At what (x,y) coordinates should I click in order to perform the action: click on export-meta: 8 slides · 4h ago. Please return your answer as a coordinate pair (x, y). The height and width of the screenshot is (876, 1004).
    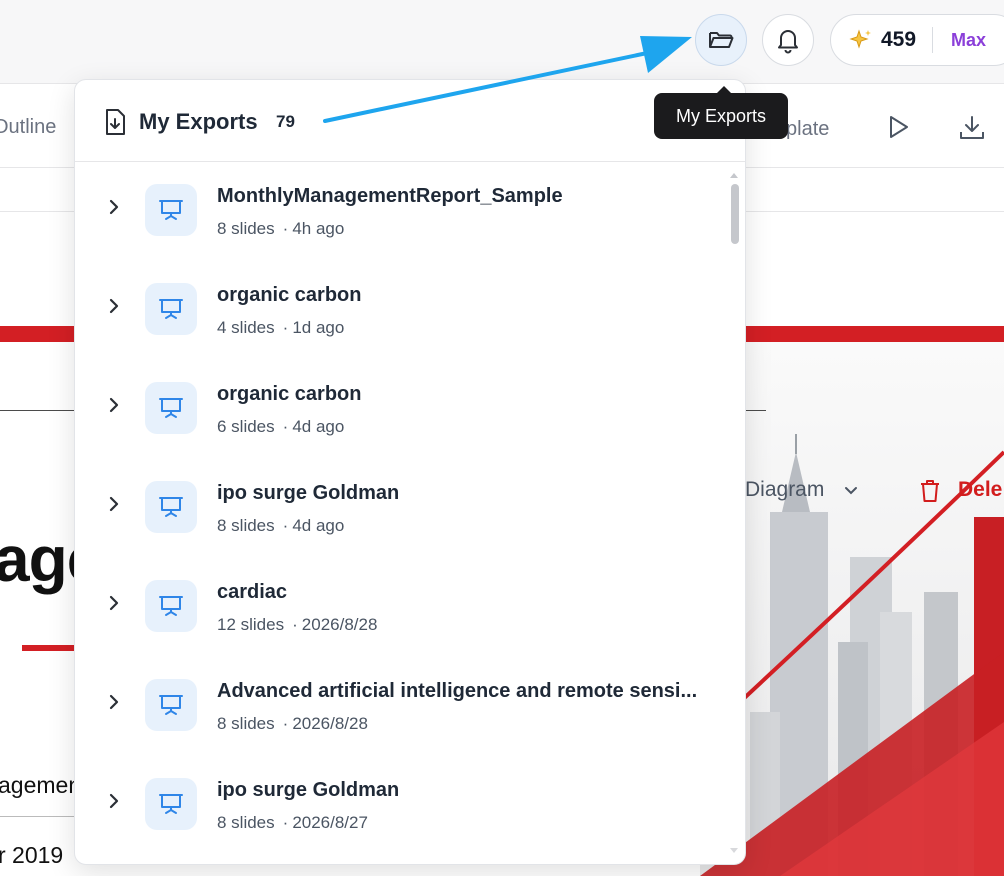
    Looking at the image, I should click on (281, 228).